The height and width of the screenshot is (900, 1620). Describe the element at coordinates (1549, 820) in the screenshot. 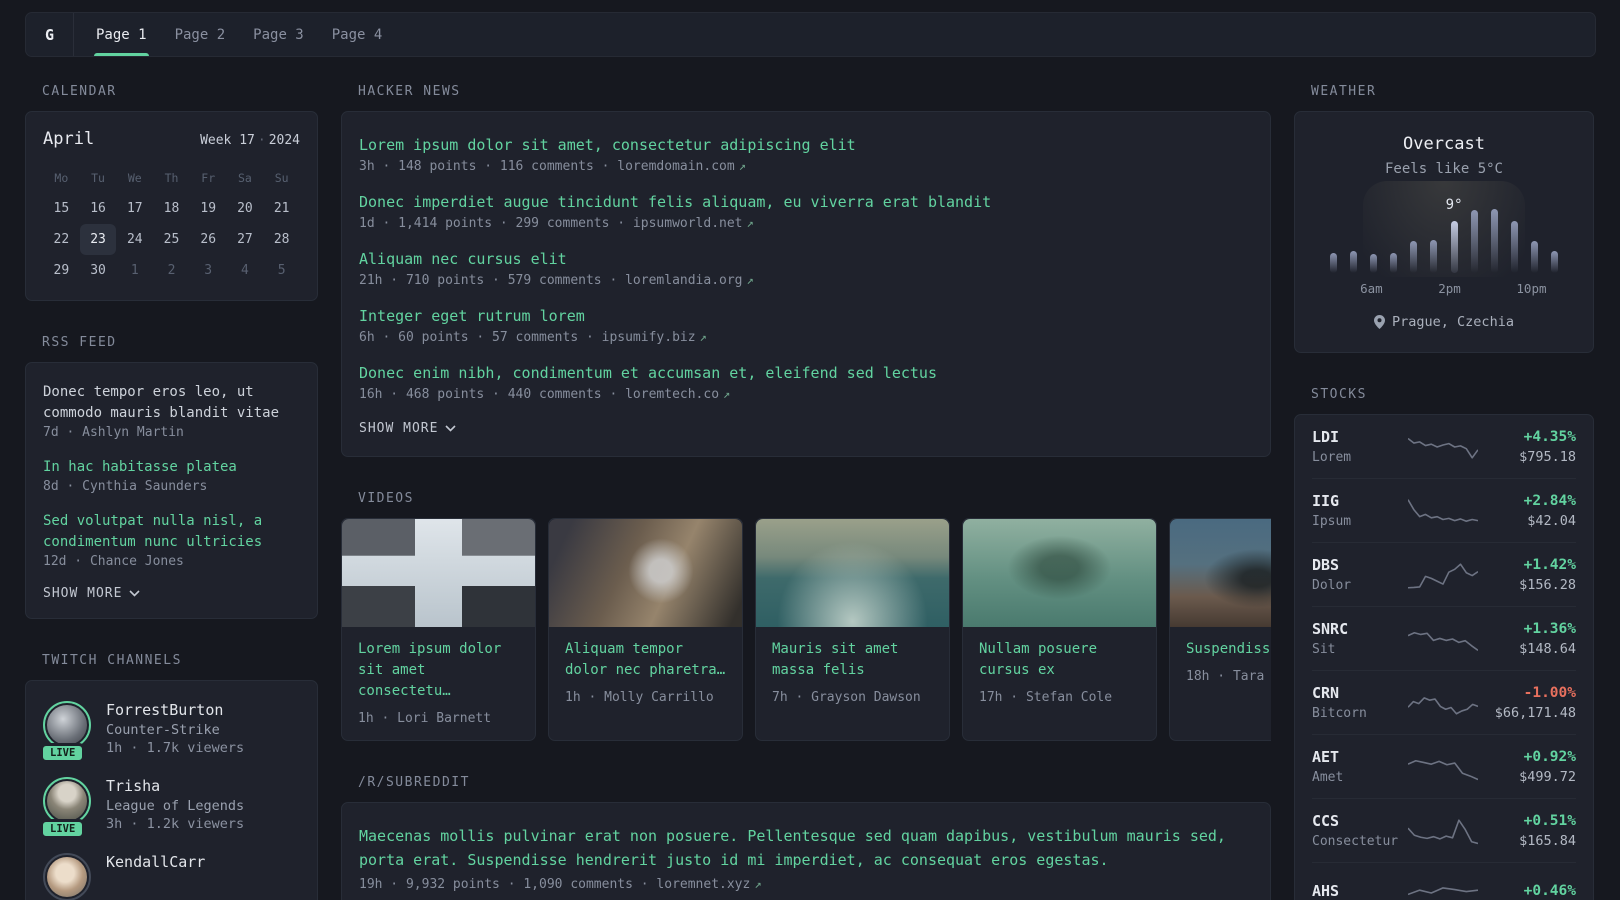

I see `stock-change: +0.51%` at that location.